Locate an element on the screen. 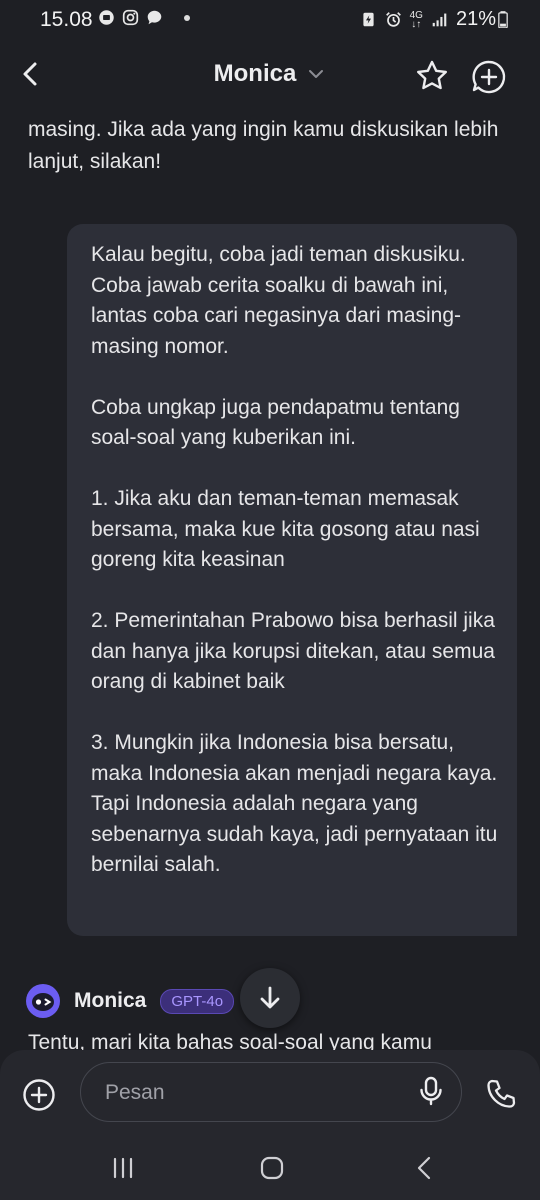 The image size is (540, 1200). phone-call-icon is located at coordinates (501, 1094).